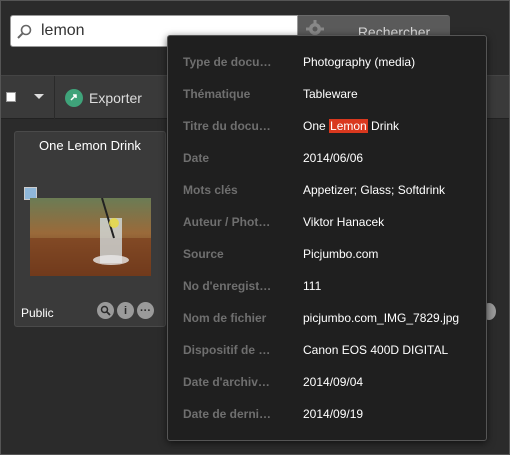 The width and height of the screenshot is (510, 455). What do you see at coordinates (54, 98) in the screenshot?
I see `toolbar-divider` at bounding box center [54, 98].